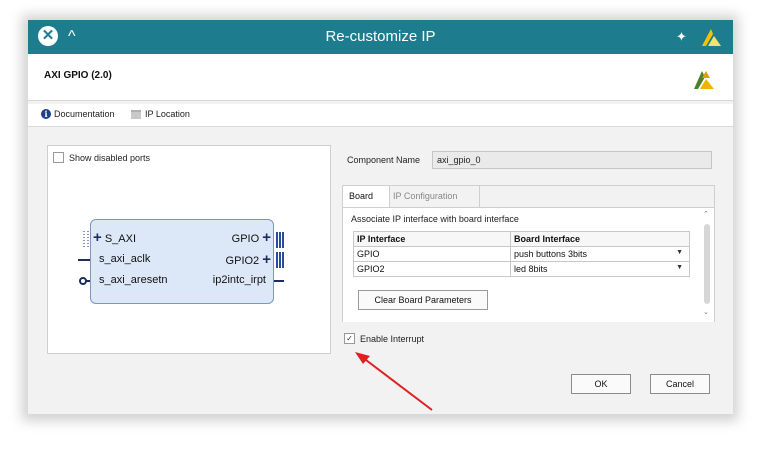 The image size is (779, 449). What do you see at coordinates (423, 300) in the screenshot?
I see `clear-board-parameters-button: Clear Board Parameters` at bounding box center [423, 300].